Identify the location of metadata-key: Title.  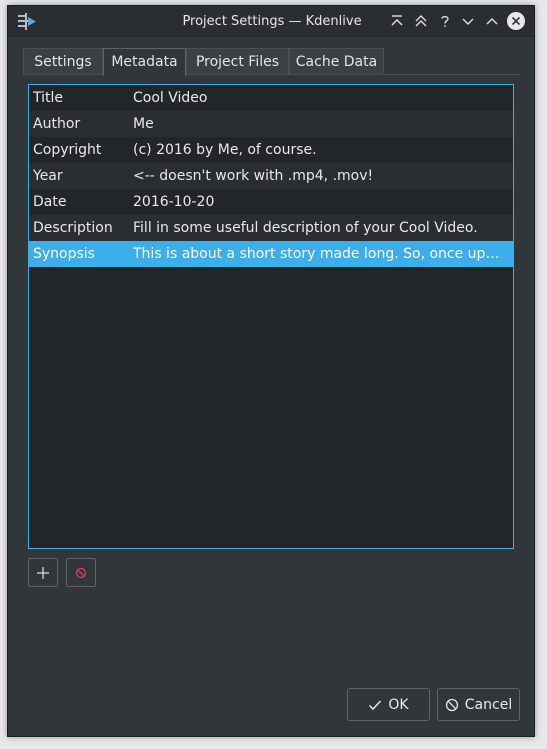
(48, 98).